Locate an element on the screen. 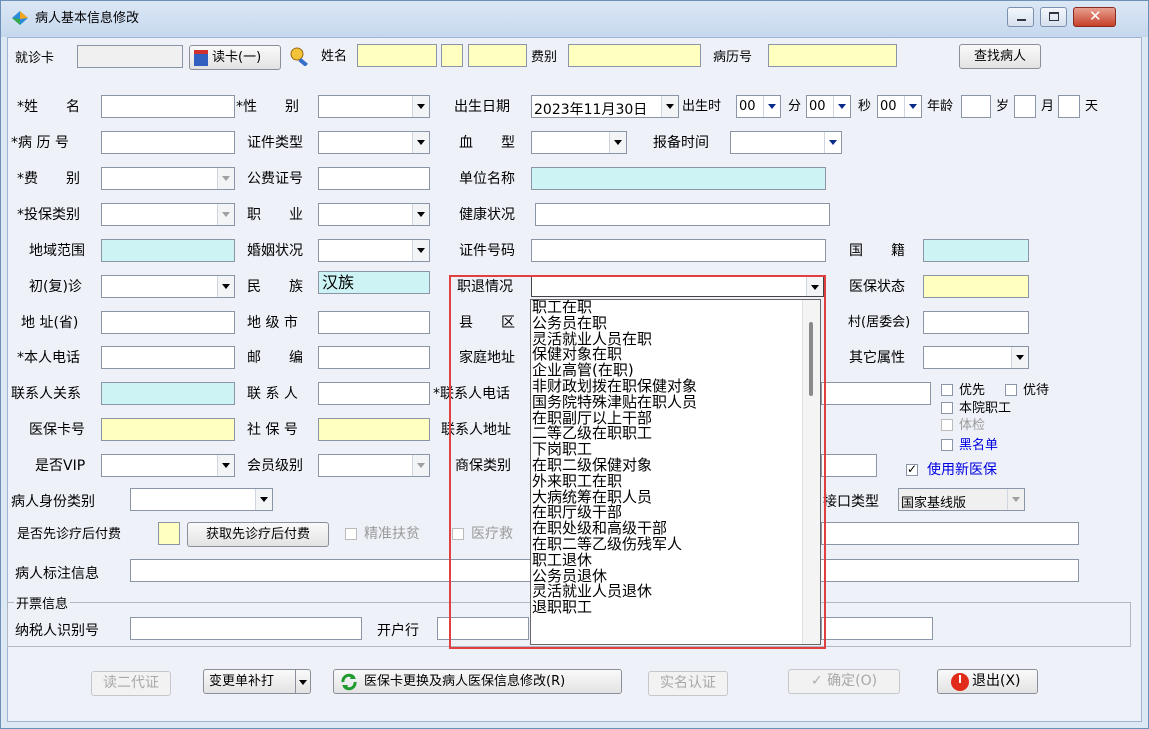  bank-account-input is located at coordinates (877, 628).